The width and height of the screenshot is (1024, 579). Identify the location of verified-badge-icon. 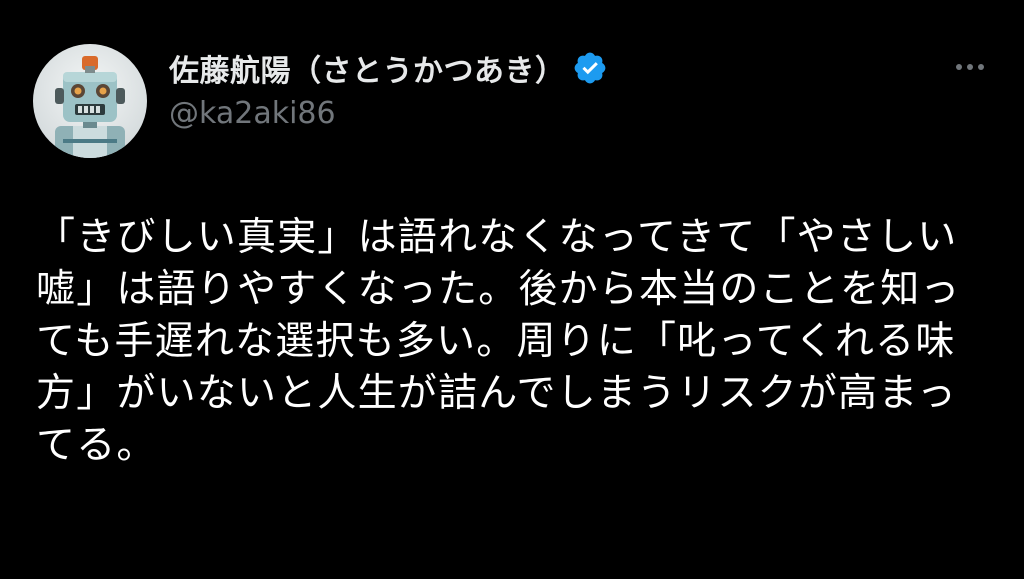
(590, 68).